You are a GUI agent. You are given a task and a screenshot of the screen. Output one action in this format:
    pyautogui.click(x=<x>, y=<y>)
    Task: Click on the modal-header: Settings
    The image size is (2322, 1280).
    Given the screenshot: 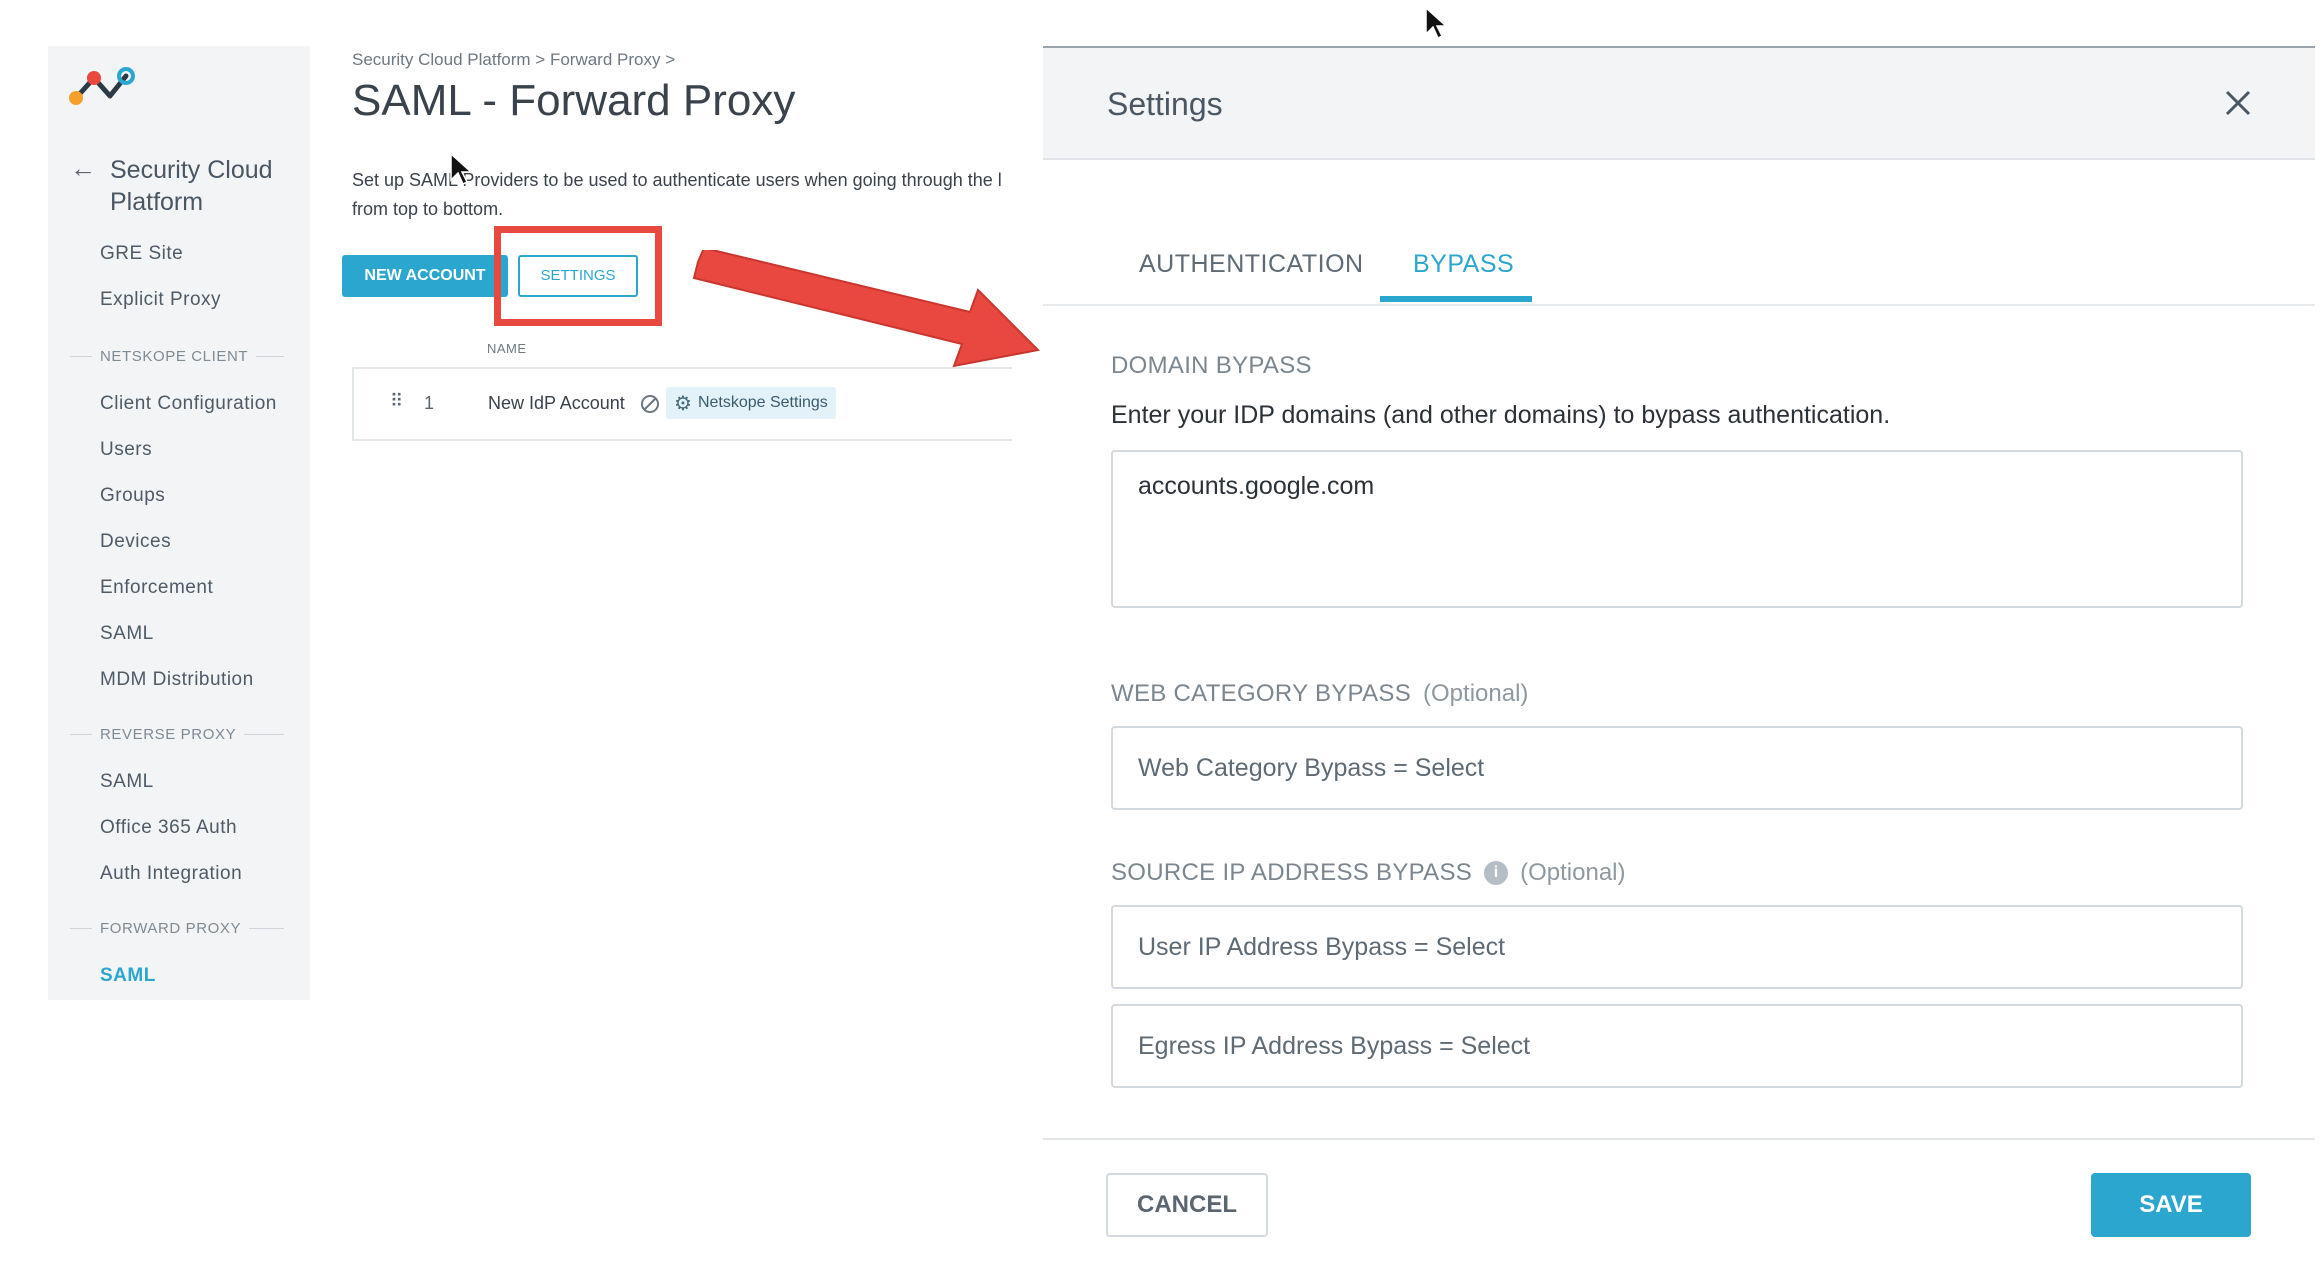 What is the action you would take?
    pyautogui.click(x=1679, y=104)
    